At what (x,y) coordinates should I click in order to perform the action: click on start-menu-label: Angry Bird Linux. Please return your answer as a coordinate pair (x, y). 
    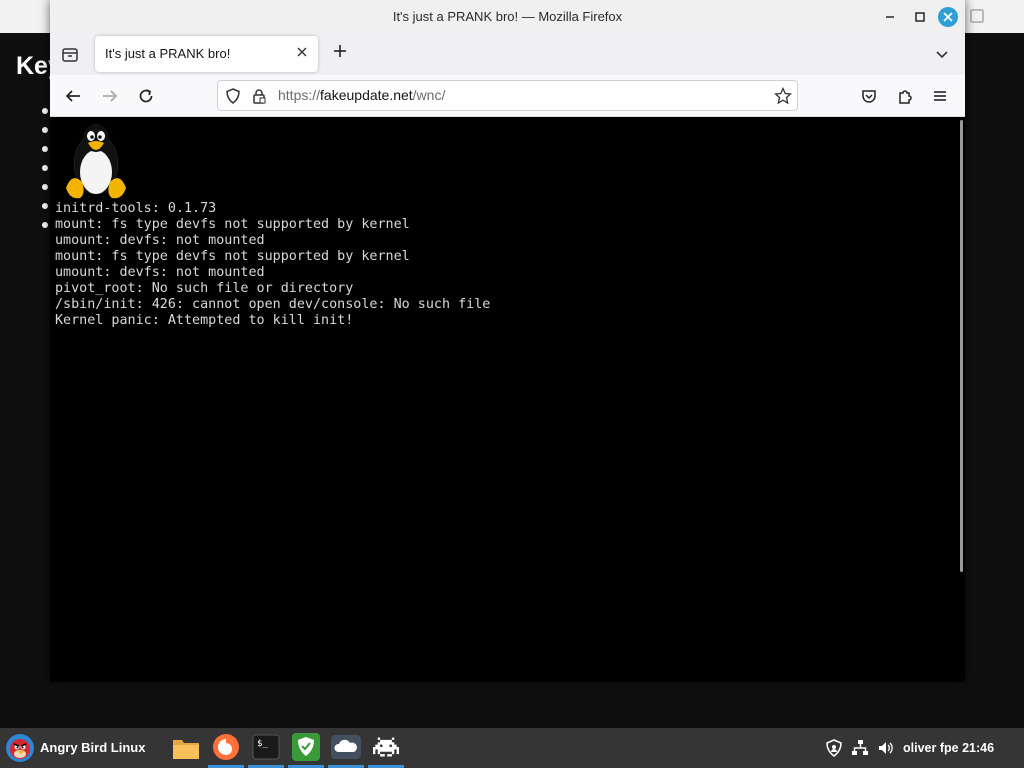
    Looking at the image, I should click on (93, 747).